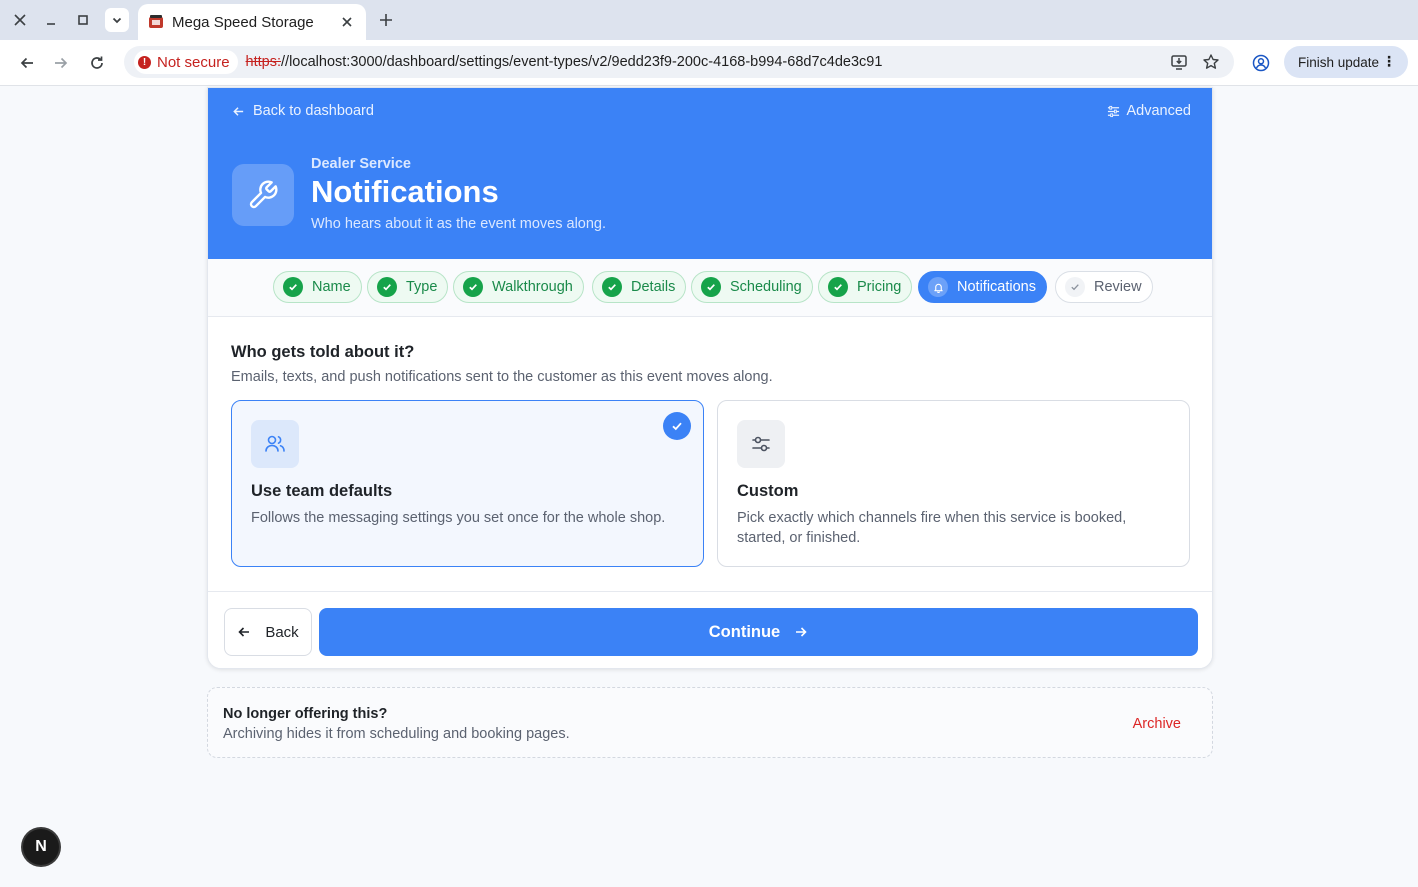  Describe the element at coordinates (331, 287) in the screenshot. I see `step-label: Name` at that location.